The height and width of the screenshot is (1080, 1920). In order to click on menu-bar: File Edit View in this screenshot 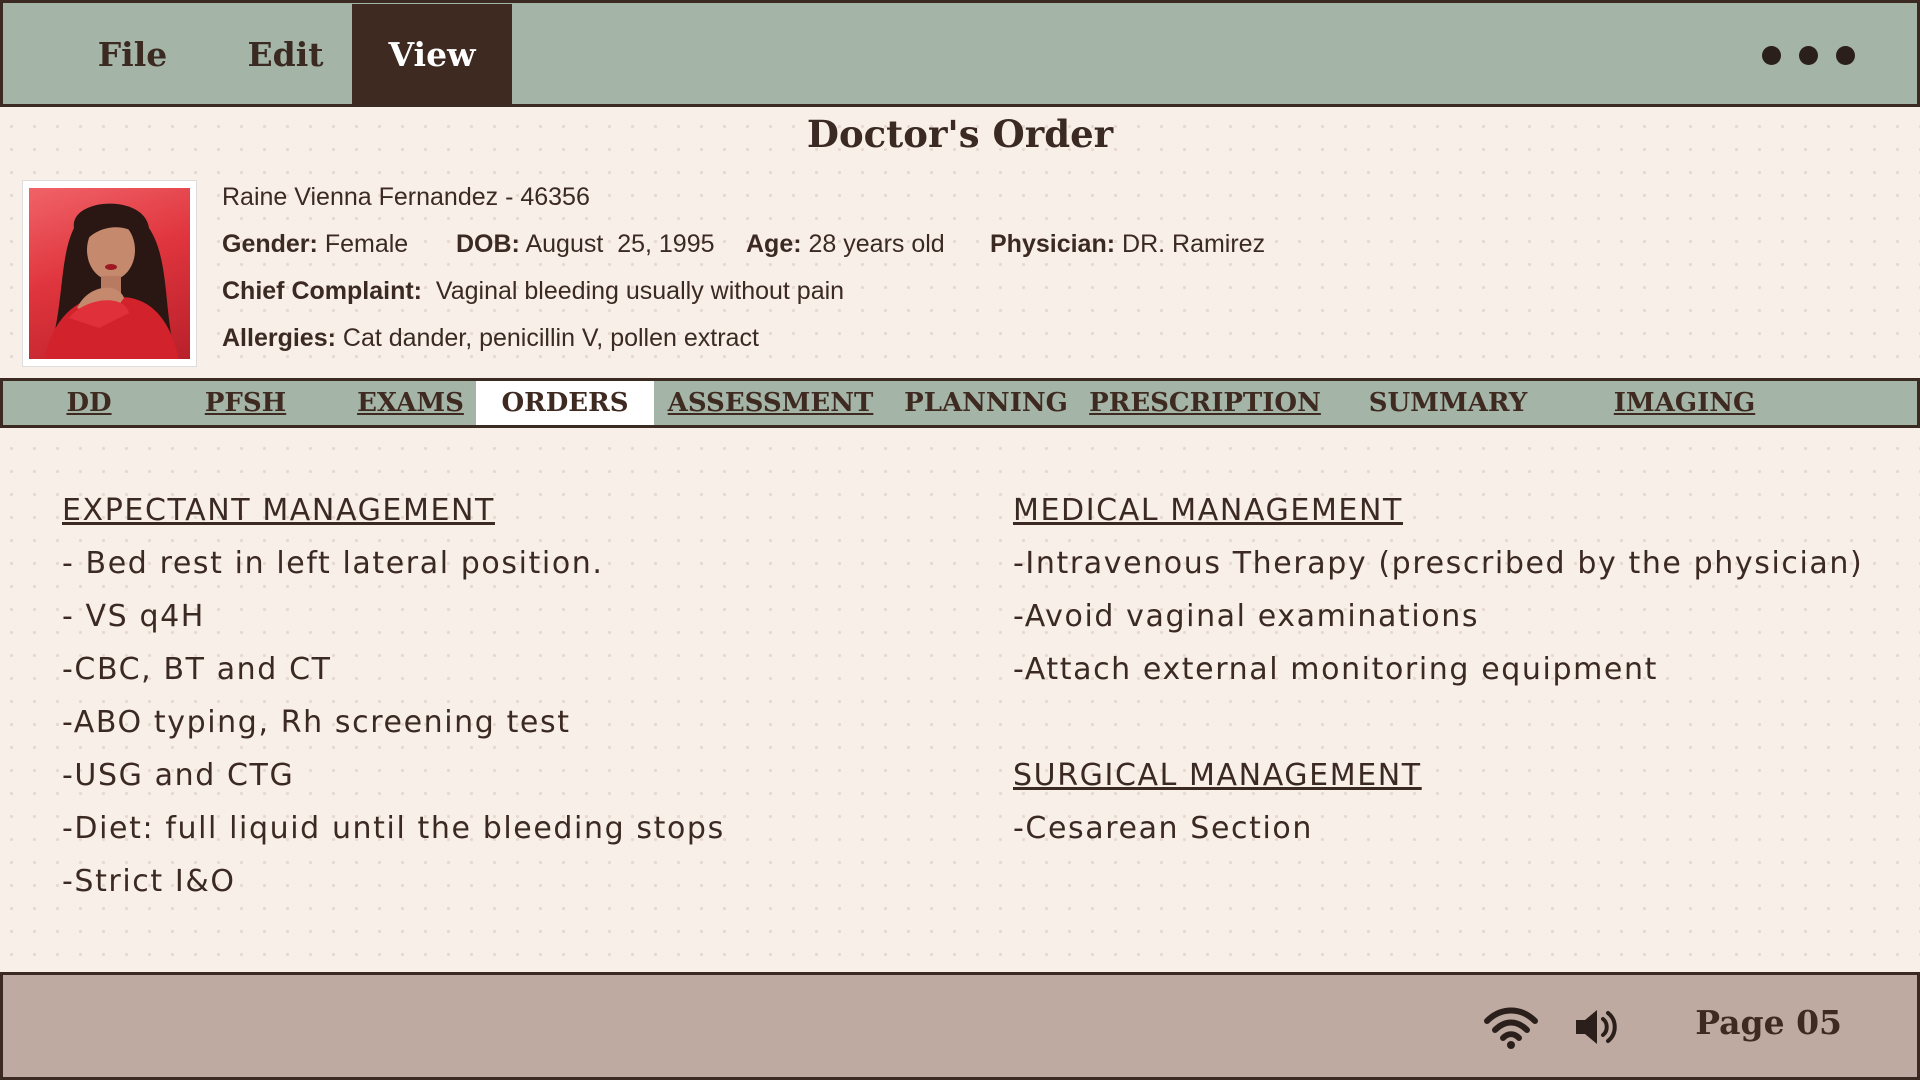, I will do `click(960, 53)`.